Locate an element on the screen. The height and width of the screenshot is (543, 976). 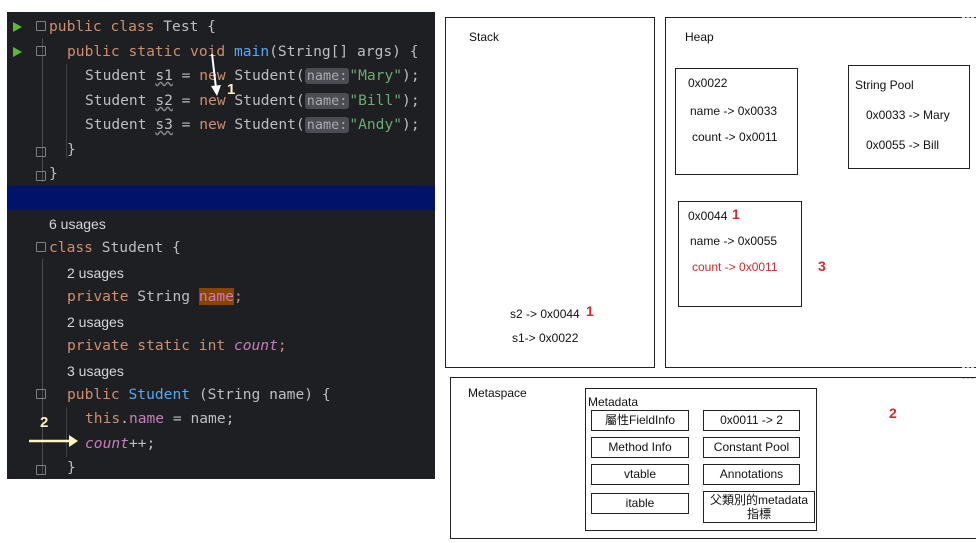
arrow-1-line is located at coordinates (214, 71).